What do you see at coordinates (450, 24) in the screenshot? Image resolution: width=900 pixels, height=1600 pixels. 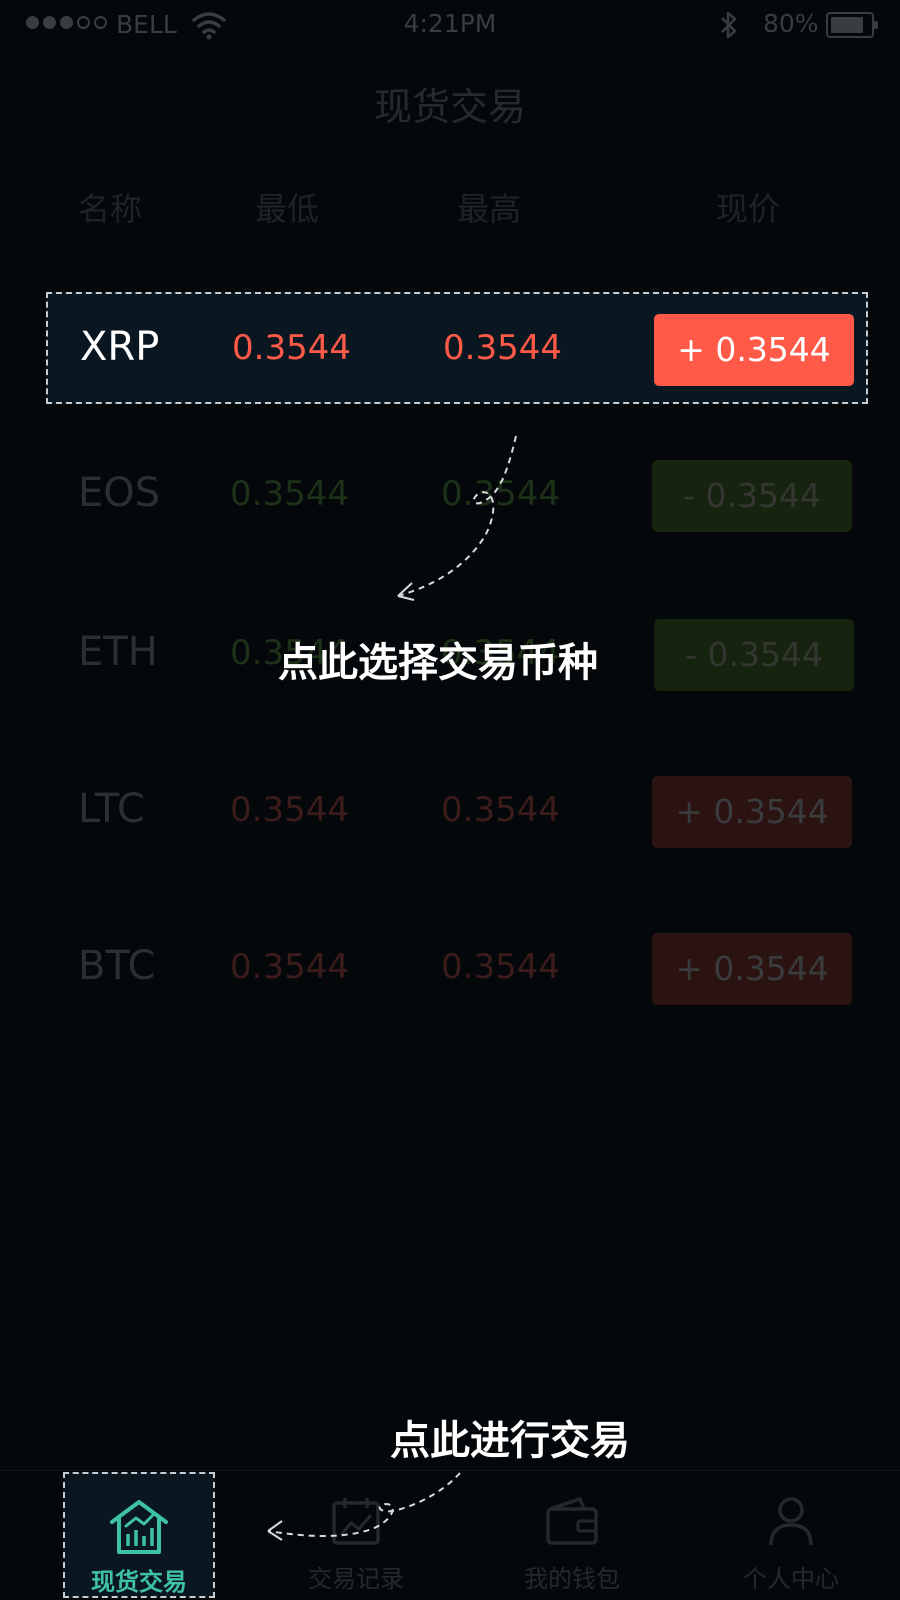 I see `status-bar: BELL 4:21PM 80%` at bounding box center [450, 24].